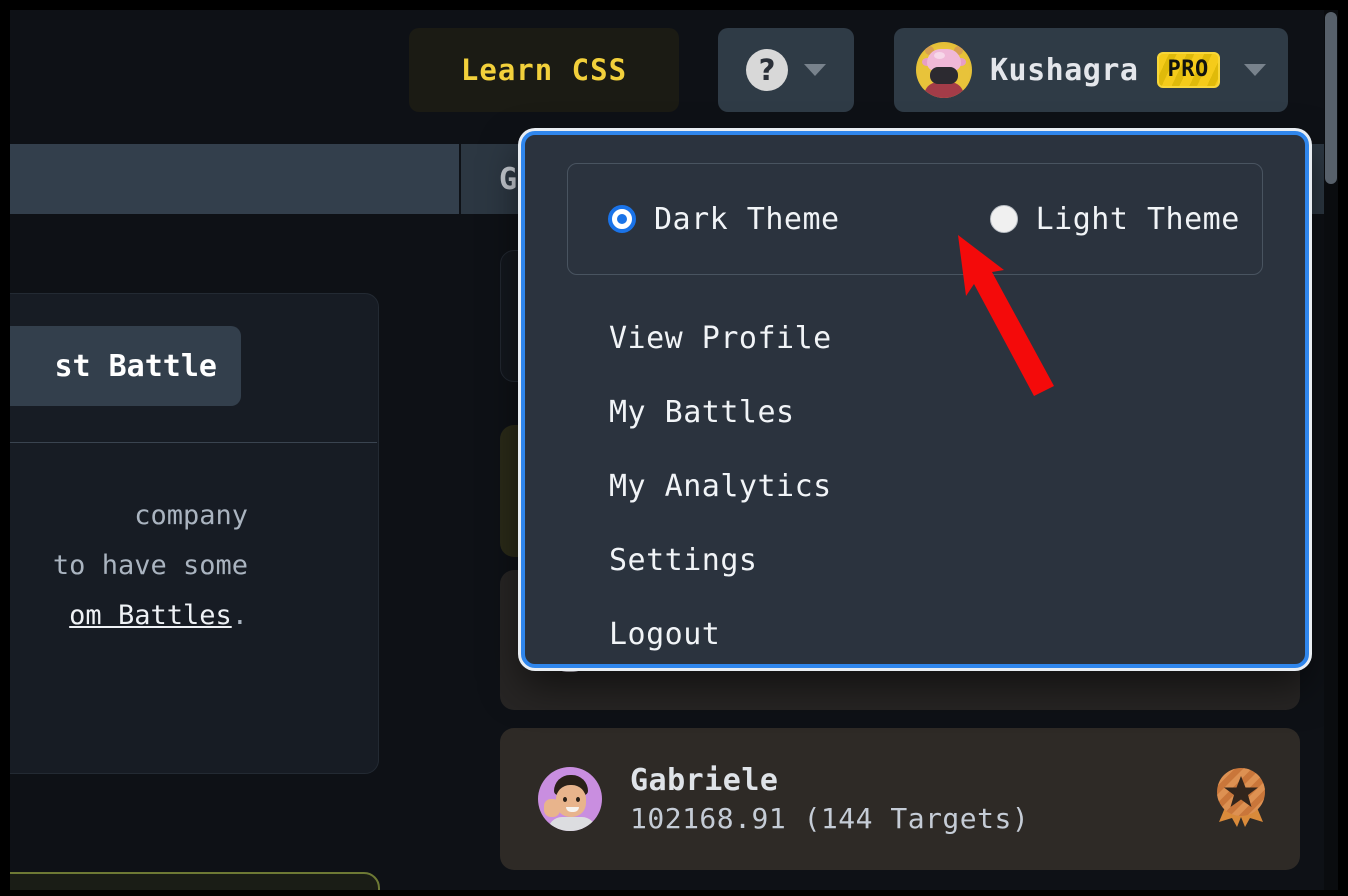  I want to click on theme-label-light: Light Theme, so click(1137, 219).